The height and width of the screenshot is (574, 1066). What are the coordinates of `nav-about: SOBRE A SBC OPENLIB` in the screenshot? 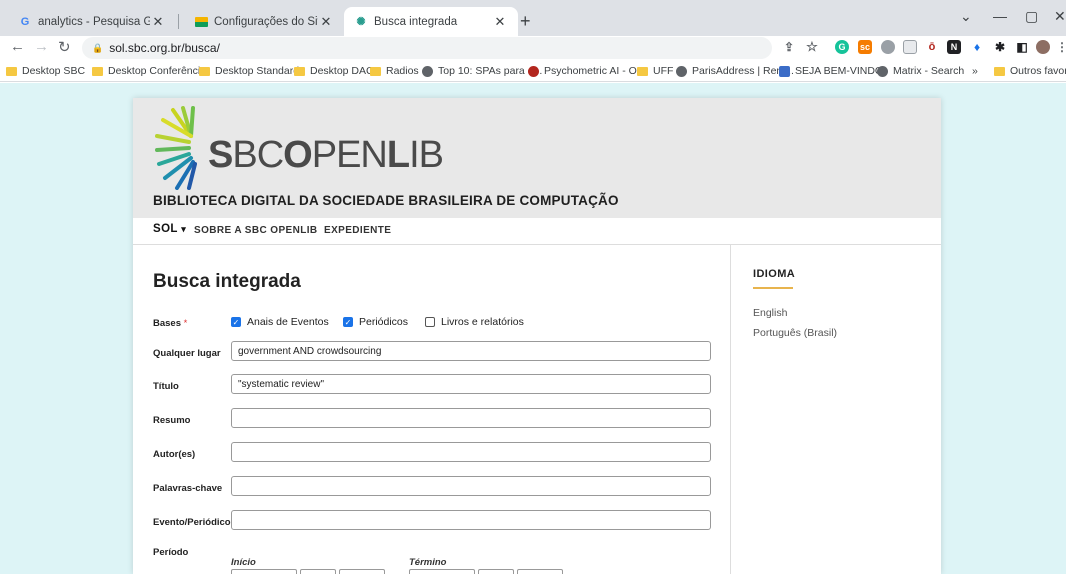 It's located at (256, 230).